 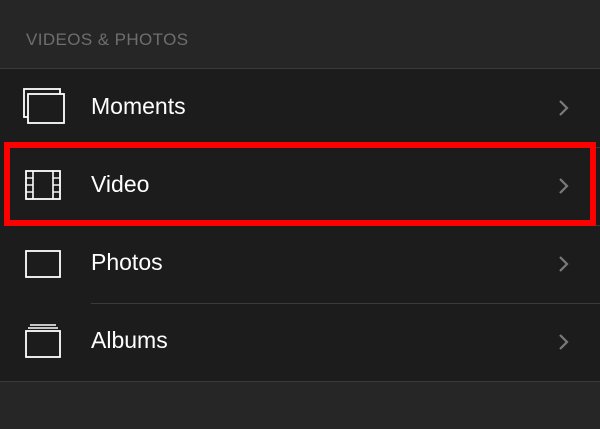 I want to click on list-item-label: Video, so click(x=120, y=184).